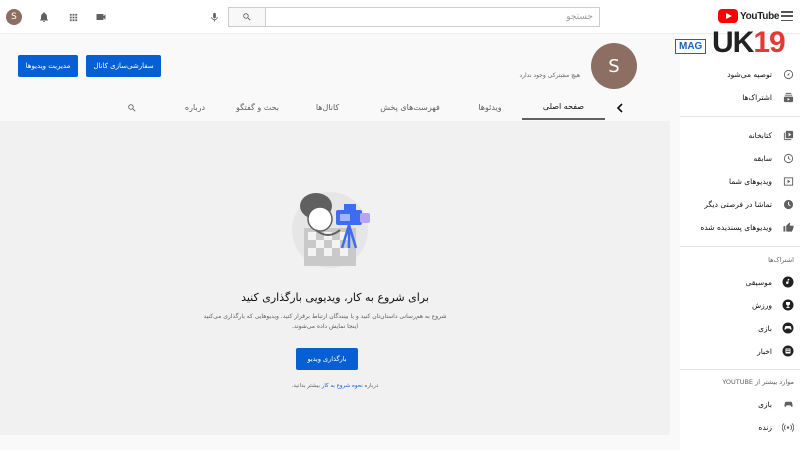 The width and height of the screenshot is (800, 450). What do you see at coordinates (325, 326) in the screenshot?
I see `description-line-2: اینجا نمایش داده می‌شوند.` at bounding box center [325, 326].